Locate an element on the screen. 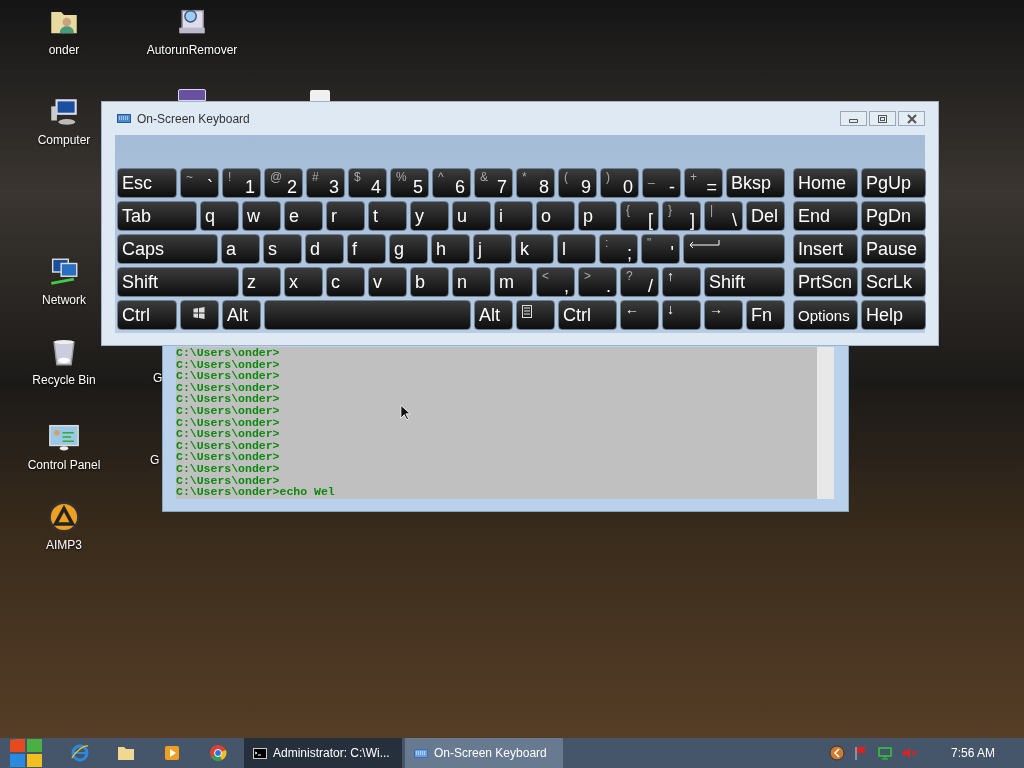  key: p is located at coordinates (597, 216).